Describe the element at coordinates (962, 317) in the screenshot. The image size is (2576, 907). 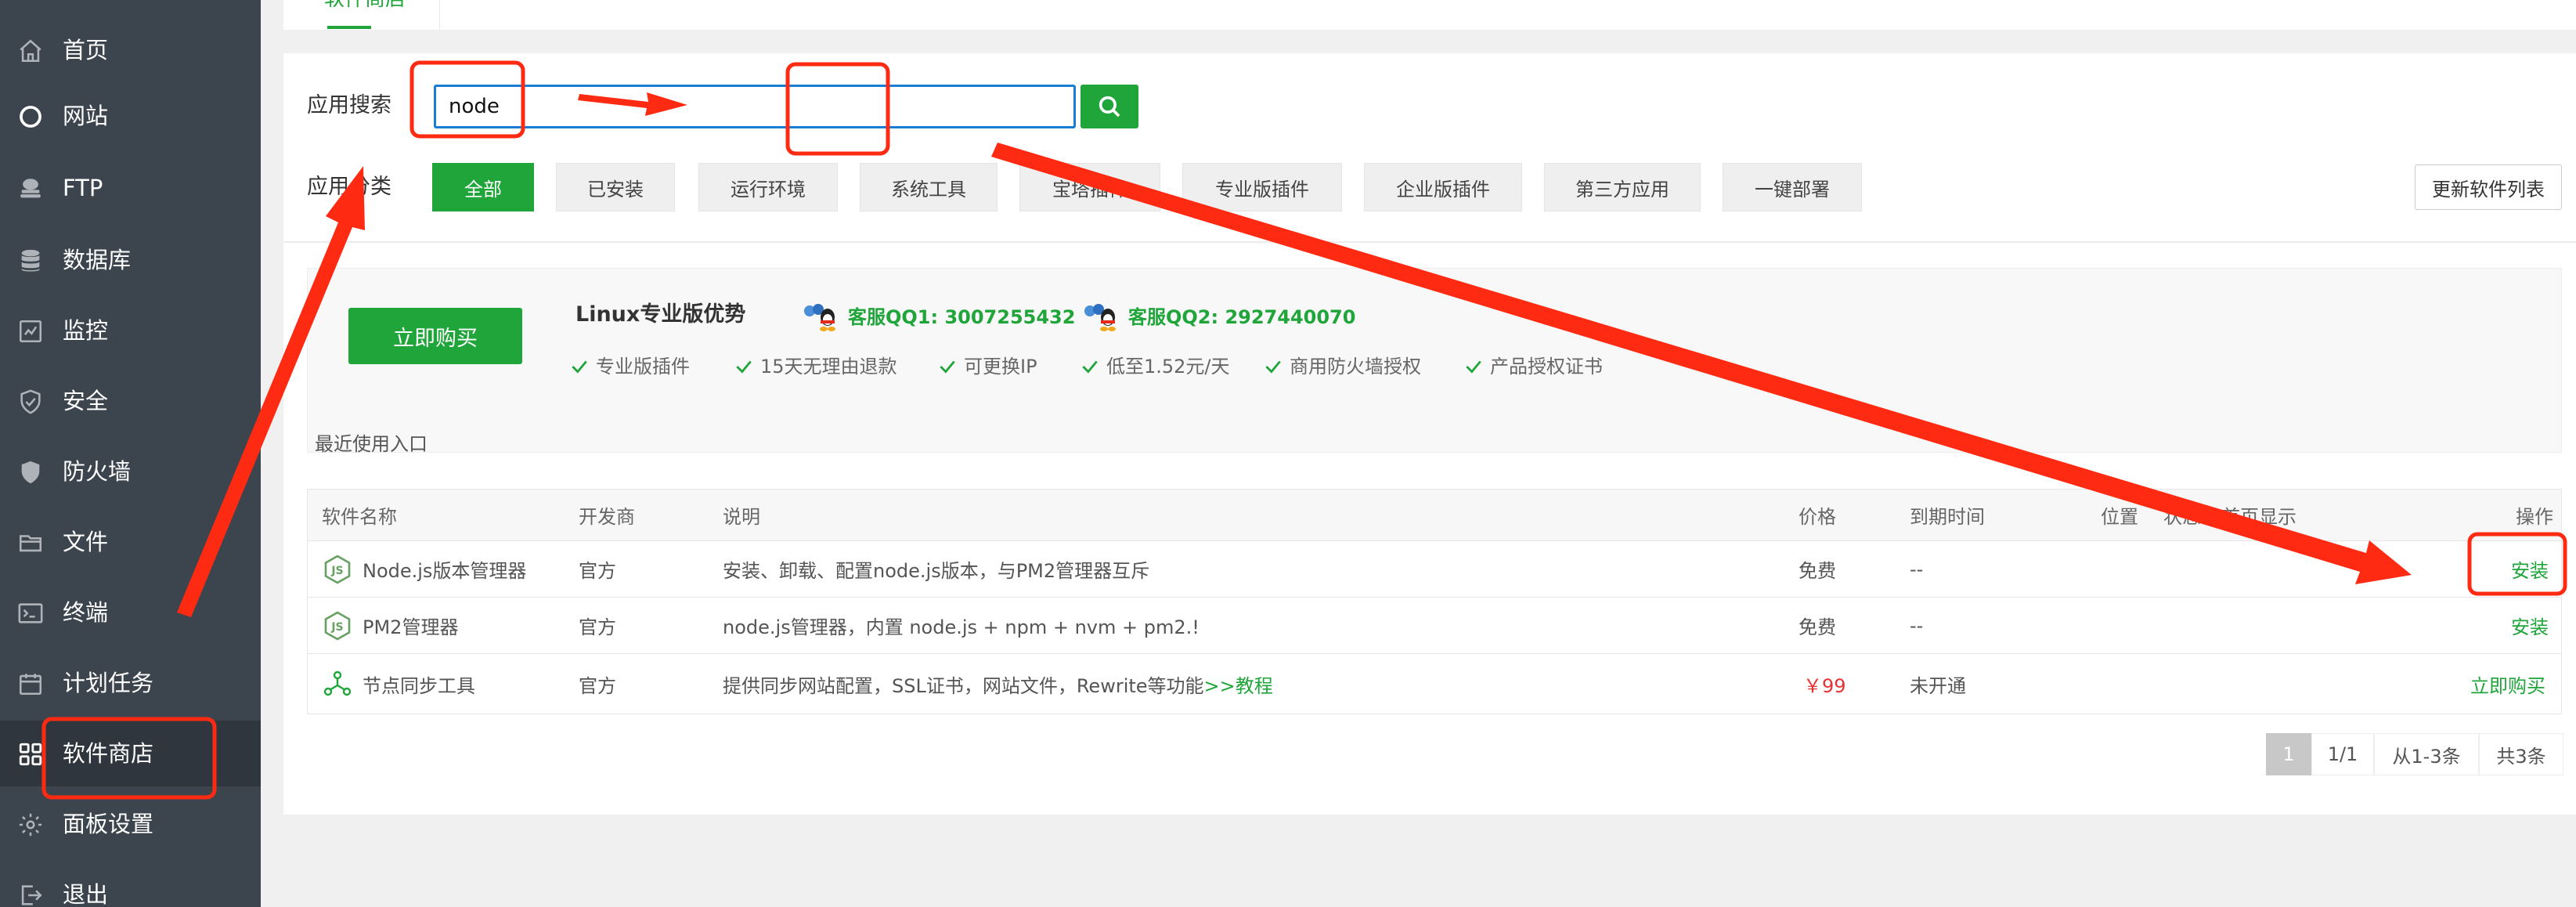
I see `qq-support-1-text: 客服QQ1: 3007255432` at that location.